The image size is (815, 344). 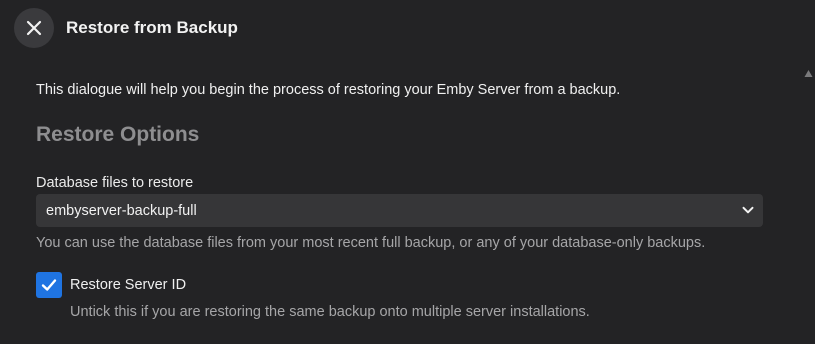 What do you see at coordinates (399, 210) in the screenshot?
I see `database-files-select: embyserver-backup-full` at bounding box center [399, 210].